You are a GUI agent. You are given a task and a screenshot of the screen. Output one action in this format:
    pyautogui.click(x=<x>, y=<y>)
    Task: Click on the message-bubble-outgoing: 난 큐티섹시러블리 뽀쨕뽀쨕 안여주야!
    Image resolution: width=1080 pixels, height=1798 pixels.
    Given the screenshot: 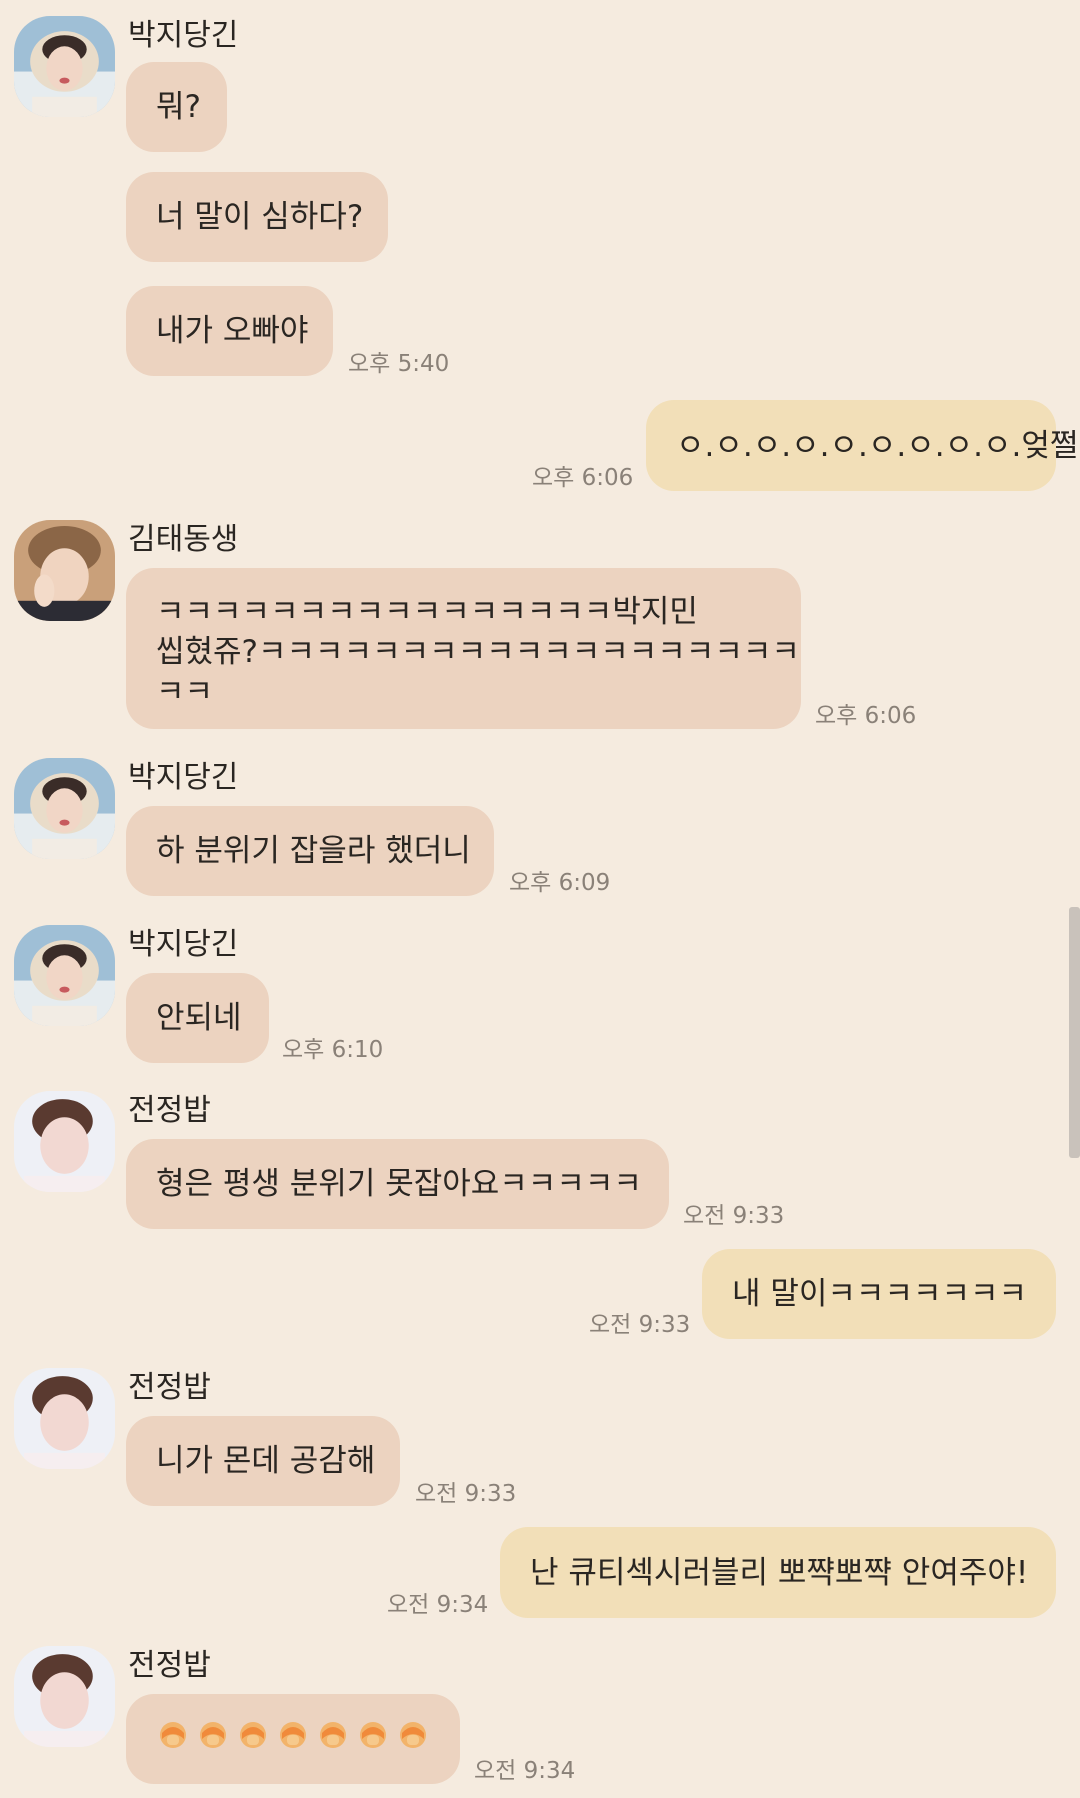 What is the action you would take?
    pyautogui.click(x=778, y=1572)
    